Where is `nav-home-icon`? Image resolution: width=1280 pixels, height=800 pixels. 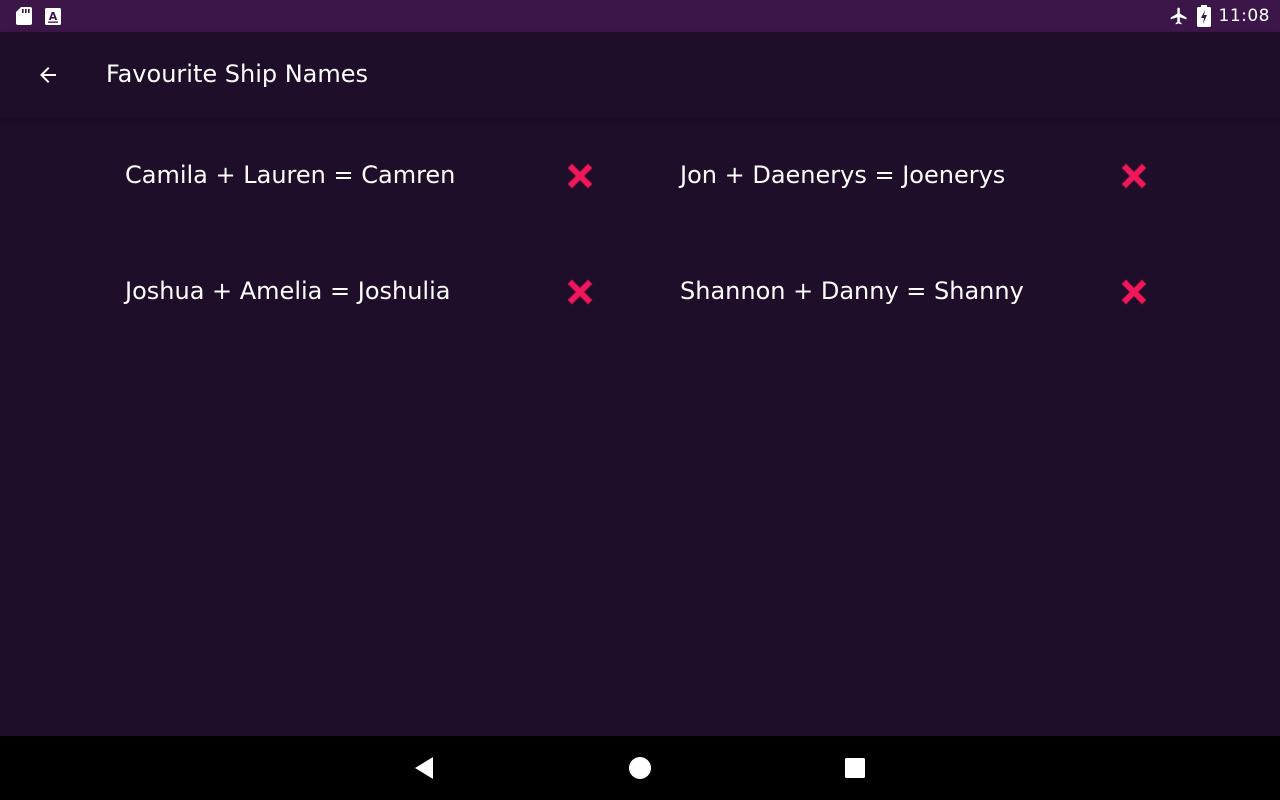
nav-home-icon is located at coordinates (640, 768).